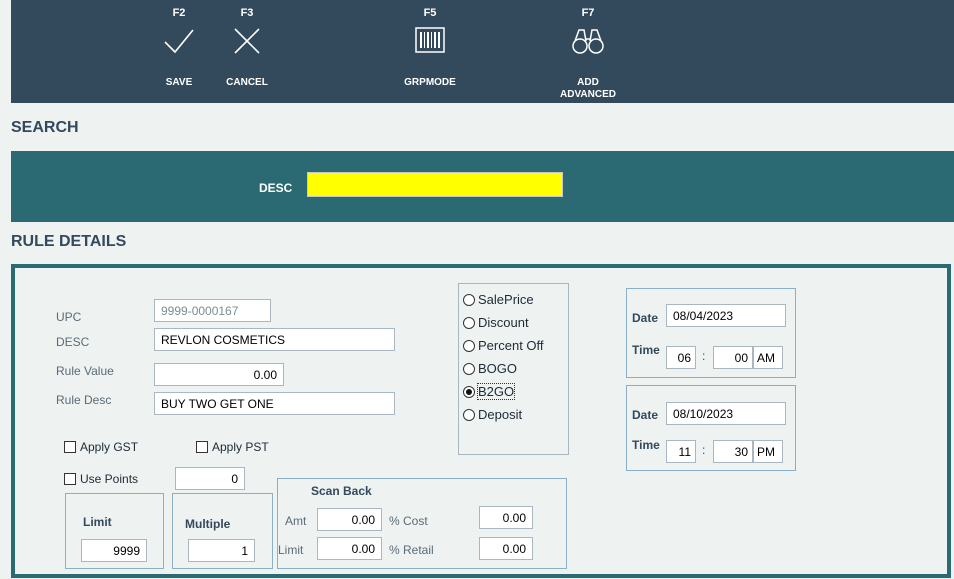 This screenshot has height=579, width=954. I want to click on radio-bogo-label: BOGO, so click(498, 368).